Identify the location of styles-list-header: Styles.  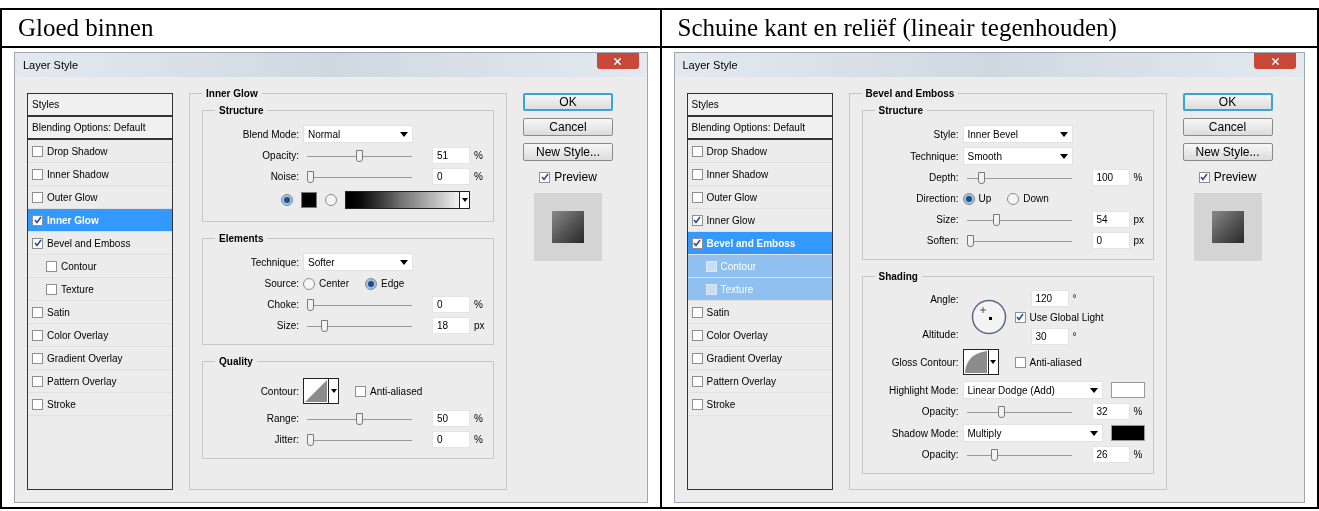
(100, 105).